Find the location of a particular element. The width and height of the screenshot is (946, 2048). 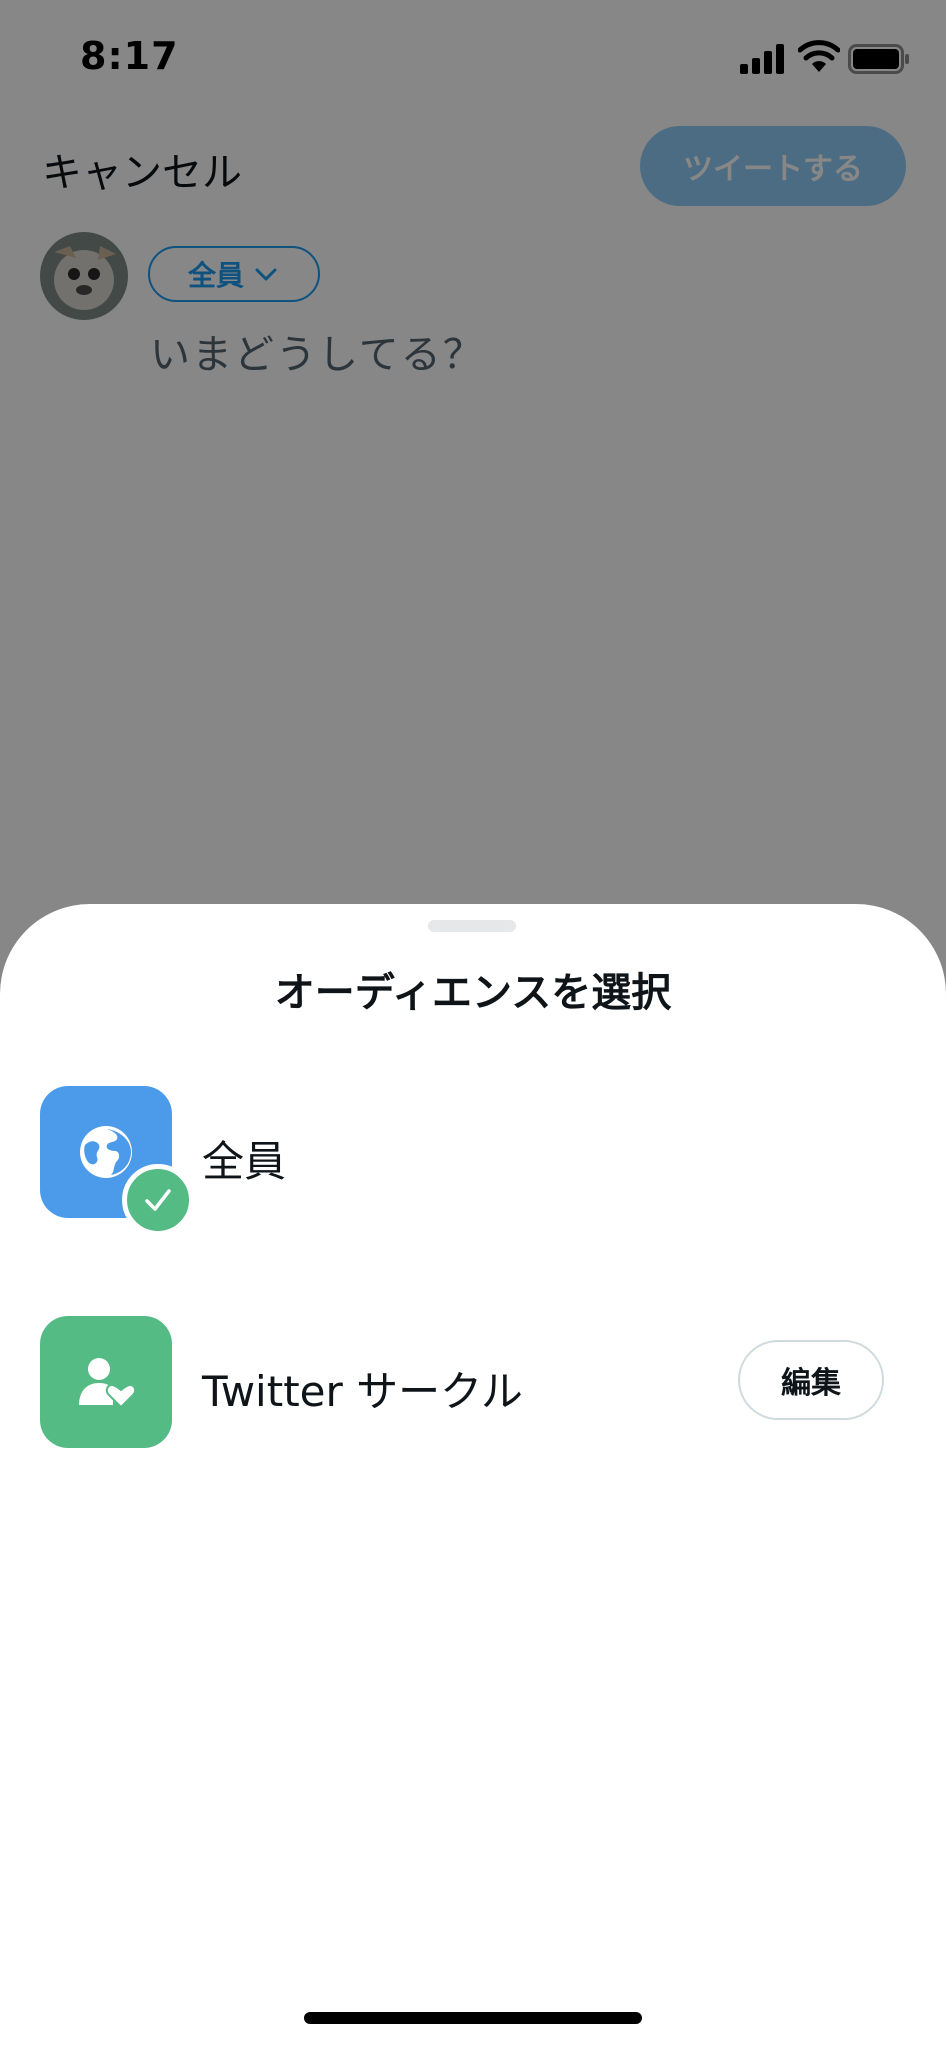

option-label-twitter-circle: Twitter サークル is located at coordinates (362, 1391).